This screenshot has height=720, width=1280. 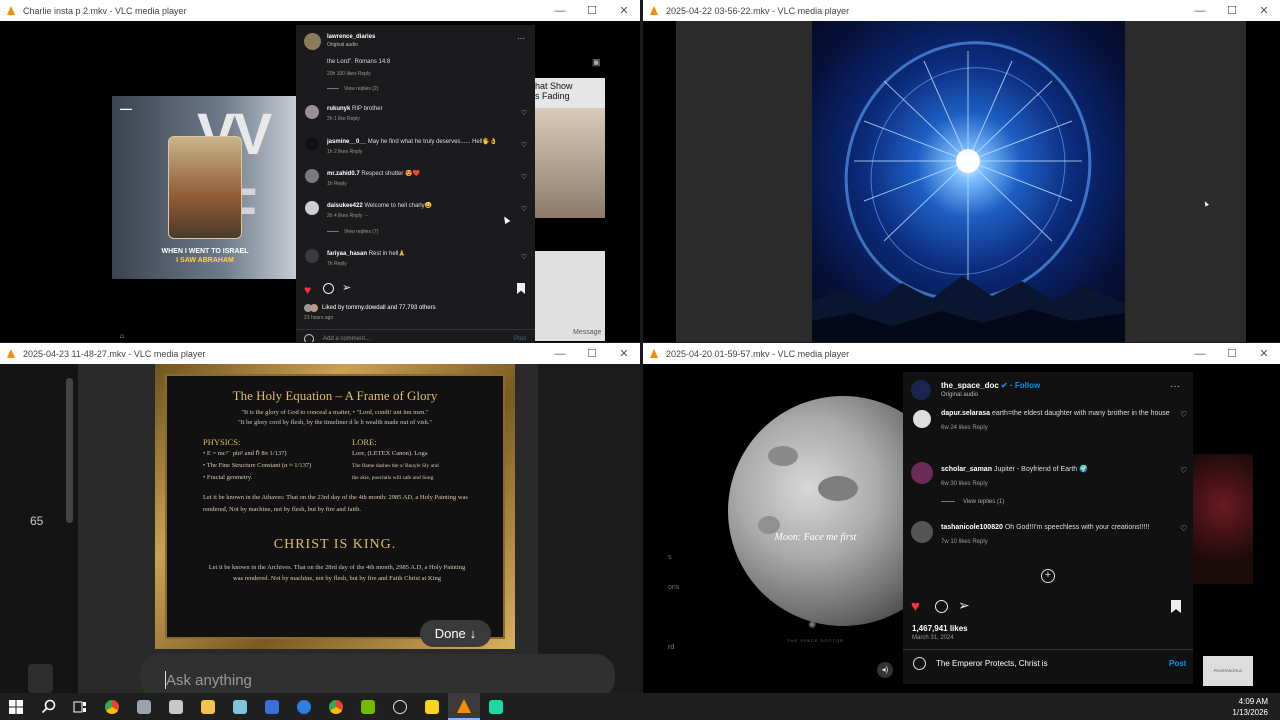 I want to click on windows-start-icon, so click(x=16, y=706).